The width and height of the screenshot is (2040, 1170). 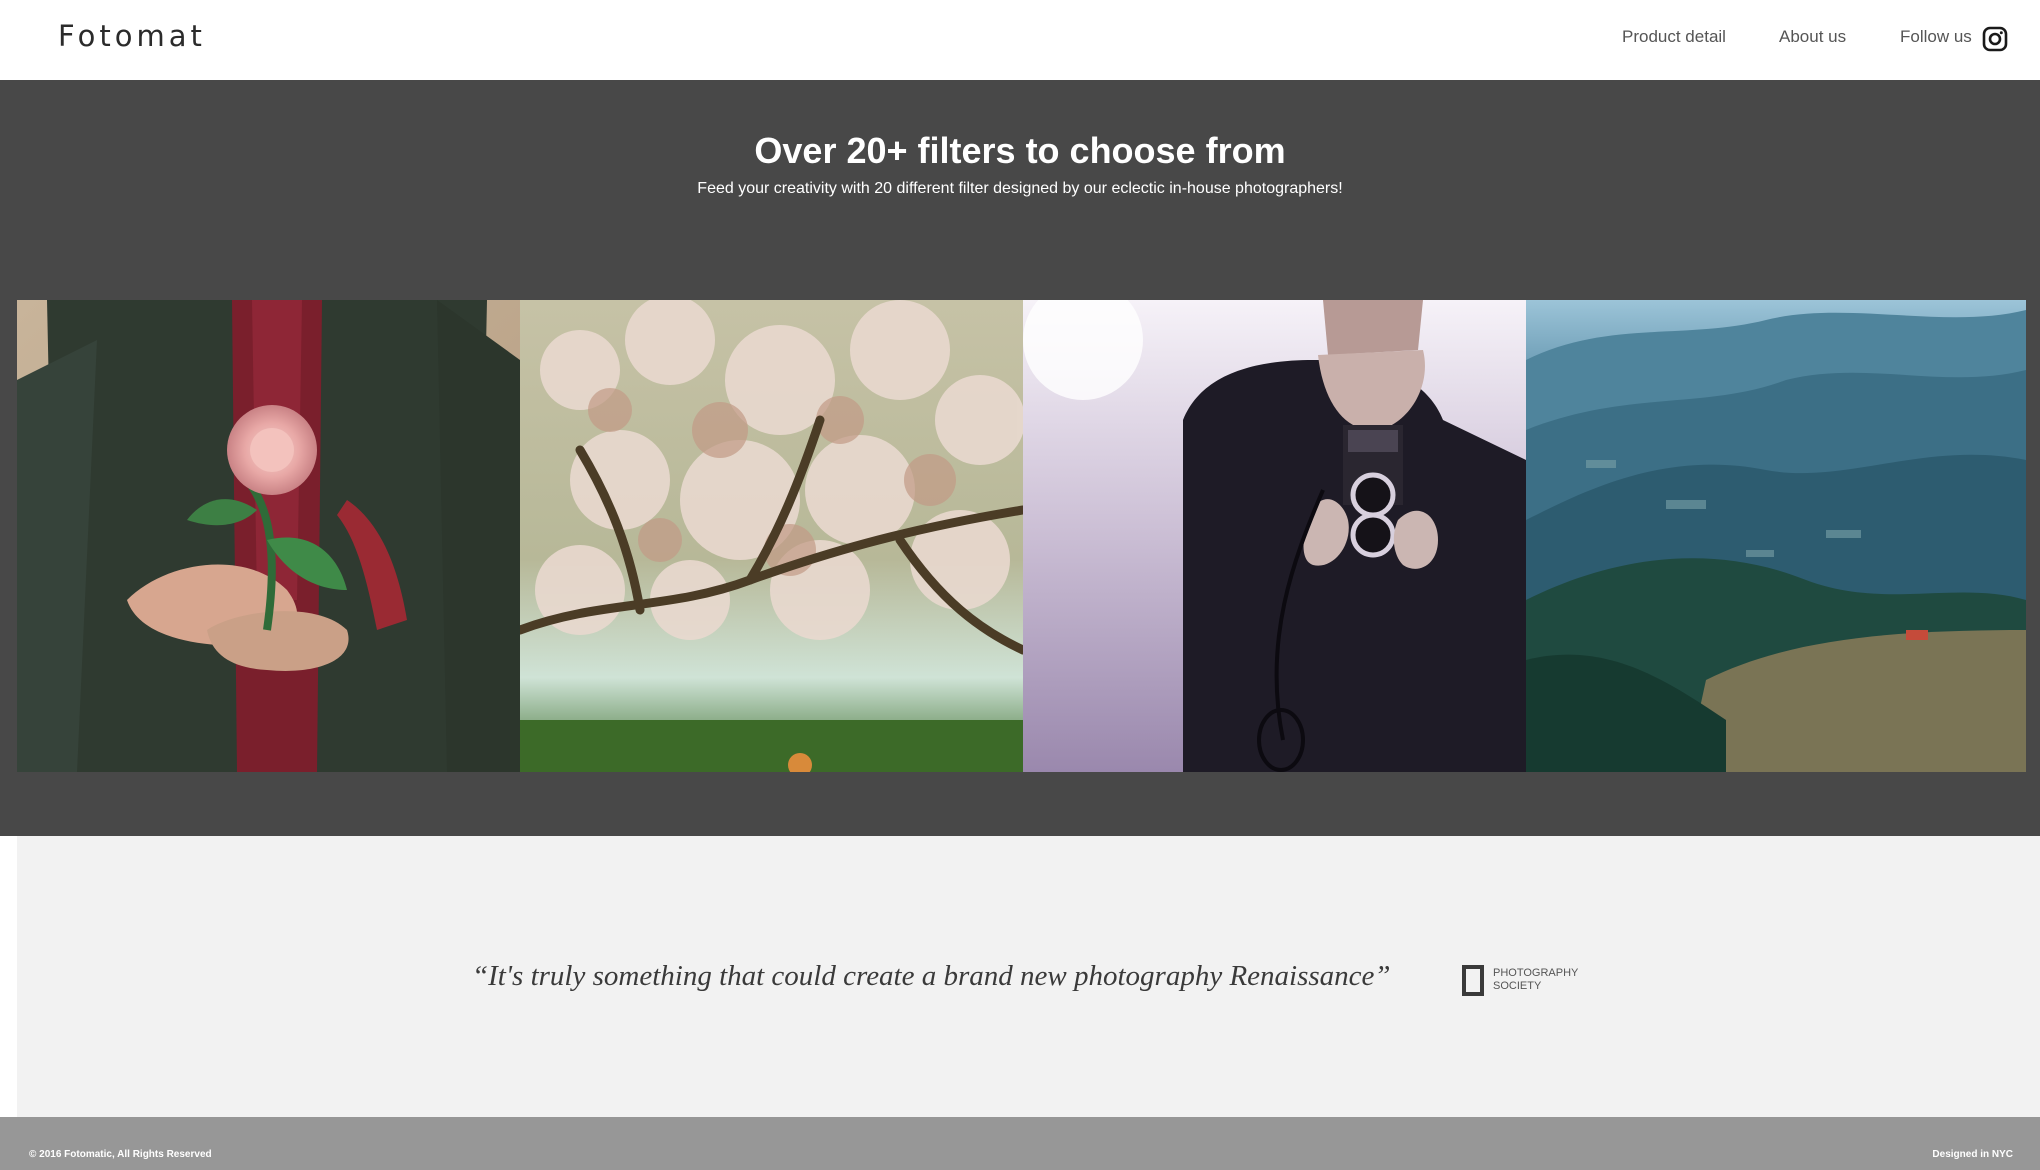 What do you see at coordinates (1972, 1154) in the screenshot?
I see `designed-in-text: Designed in NYC` at bounding box center [1972, 1154].